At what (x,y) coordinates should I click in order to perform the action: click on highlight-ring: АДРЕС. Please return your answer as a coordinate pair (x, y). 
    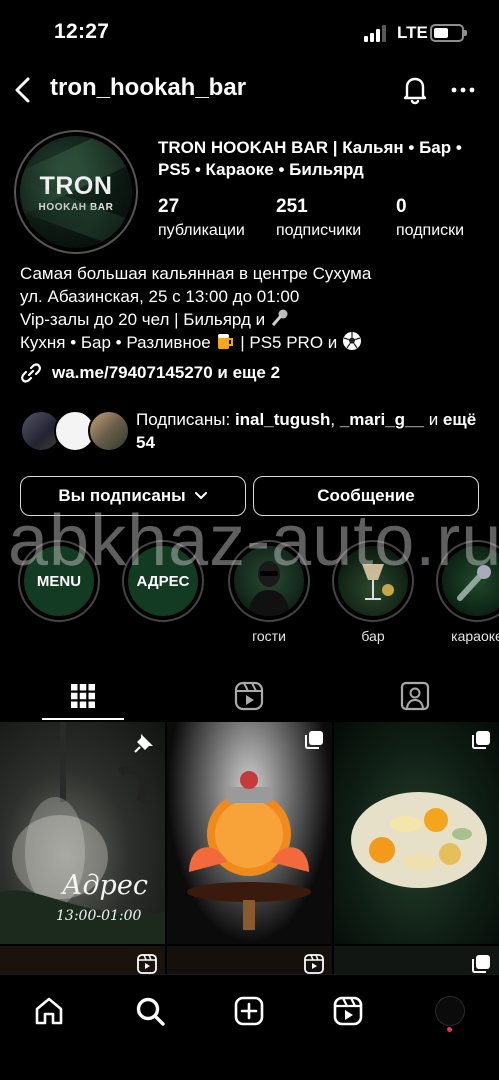
    Looking at the image, I should click on (163, 581).